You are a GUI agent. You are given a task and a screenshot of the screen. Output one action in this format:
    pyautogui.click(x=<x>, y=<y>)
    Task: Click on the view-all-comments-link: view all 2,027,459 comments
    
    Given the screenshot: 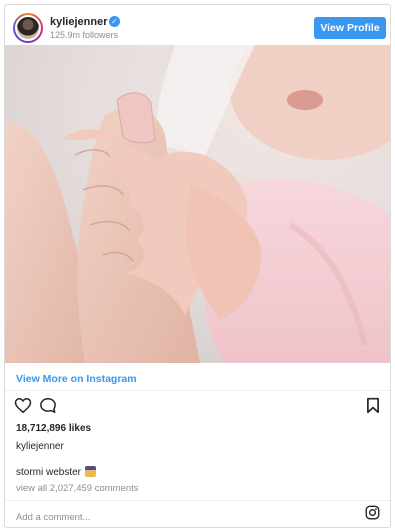 What is the action you would take?
    pyautogui.click(x=77, y=488)
    